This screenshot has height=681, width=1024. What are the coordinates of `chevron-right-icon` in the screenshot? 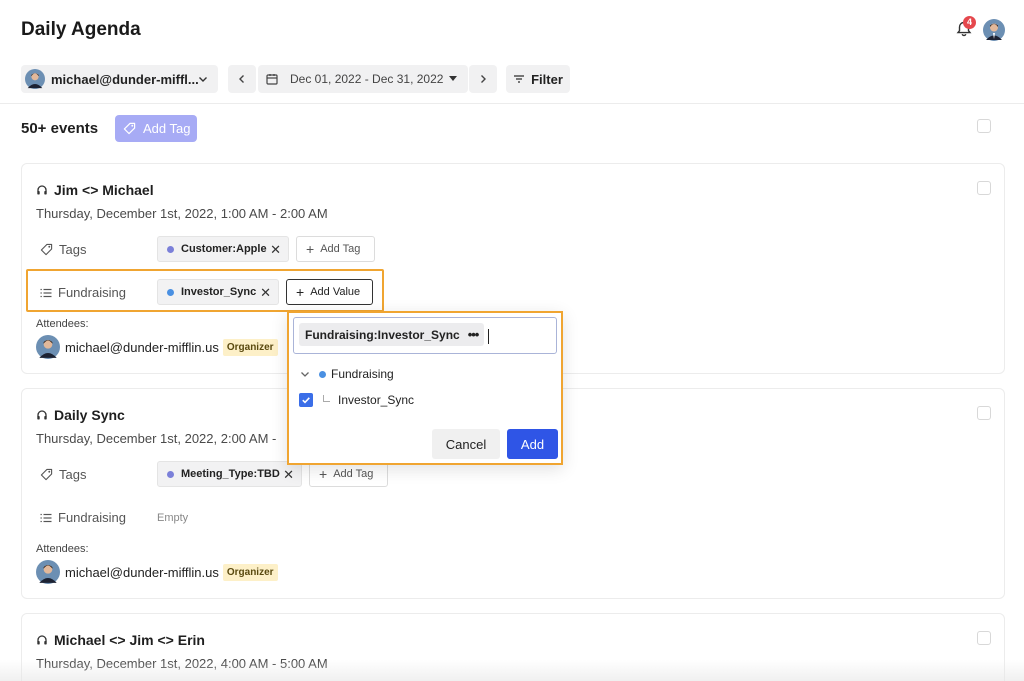 It's located at (483, 79).